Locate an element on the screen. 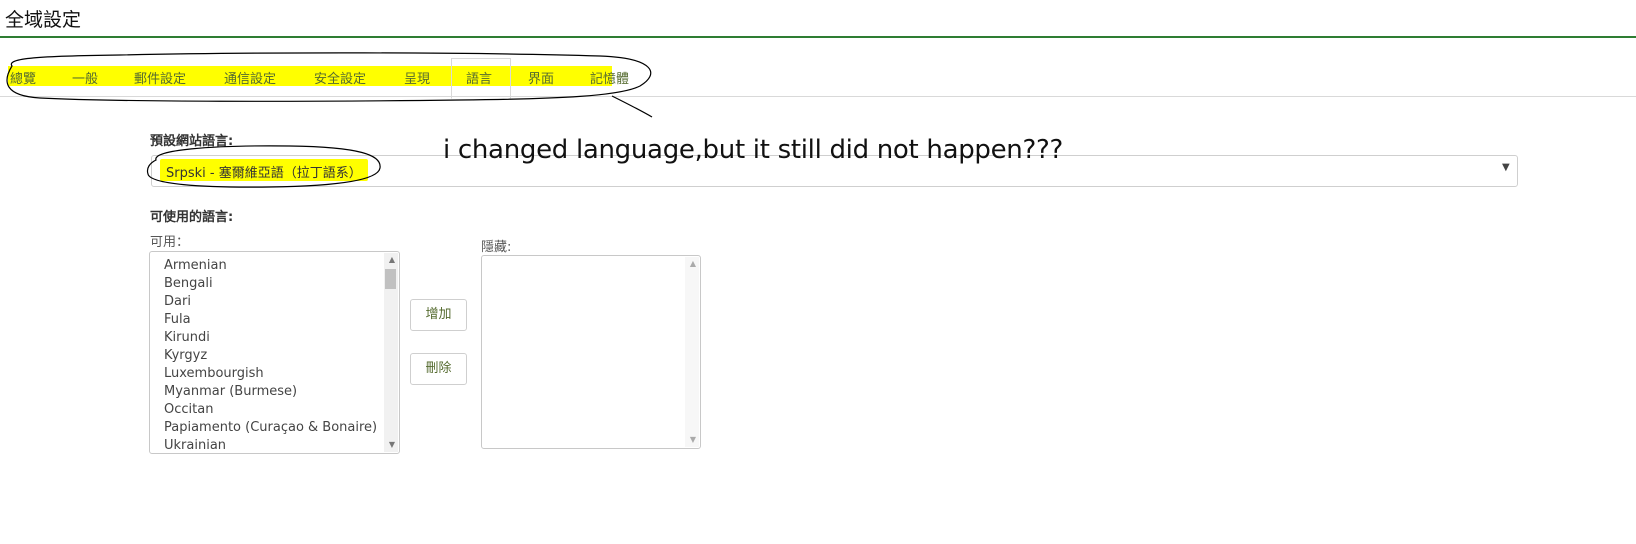  list-item: Ukrainian is located at coordinates (270, 445).